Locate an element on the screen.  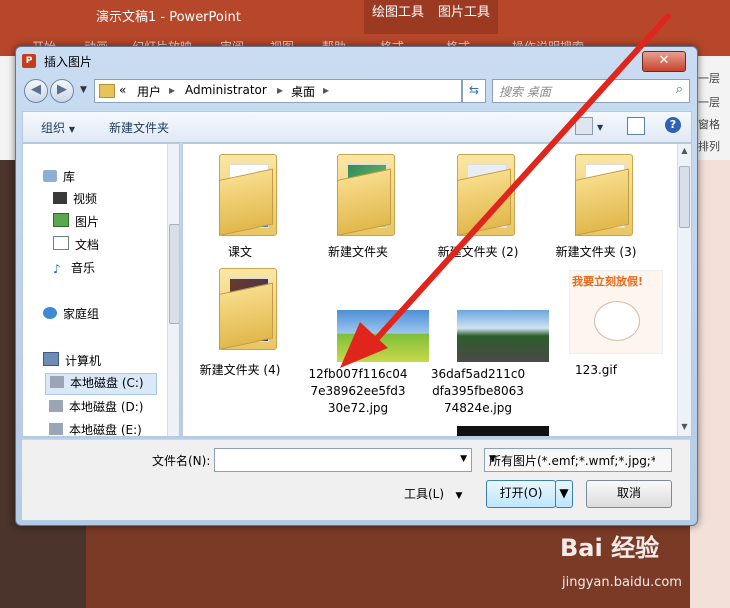
nav-library-label: 库 is located at coordinates (69, 177).